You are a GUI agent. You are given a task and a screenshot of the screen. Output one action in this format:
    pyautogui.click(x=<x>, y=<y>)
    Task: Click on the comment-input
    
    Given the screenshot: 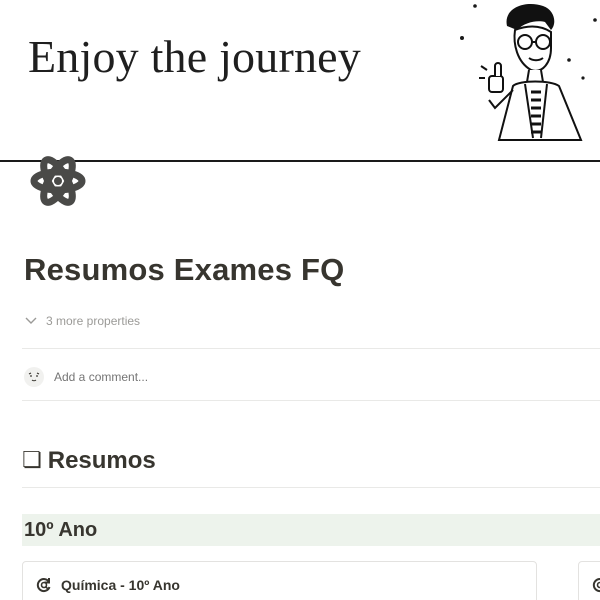 What is the action you would take?
    pyautogui.click(x=154, y=377)
    